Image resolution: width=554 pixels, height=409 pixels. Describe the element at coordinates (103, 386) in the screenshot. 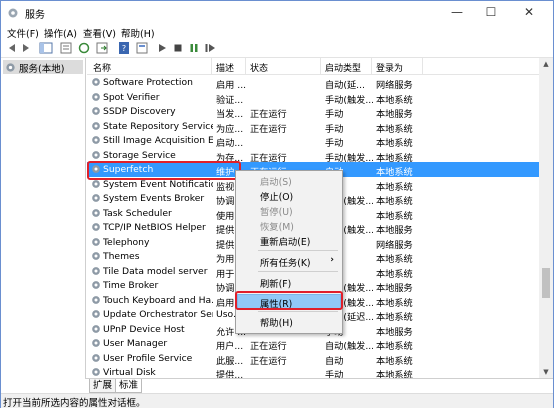

I see `tab-extended: 扩展` at that location.